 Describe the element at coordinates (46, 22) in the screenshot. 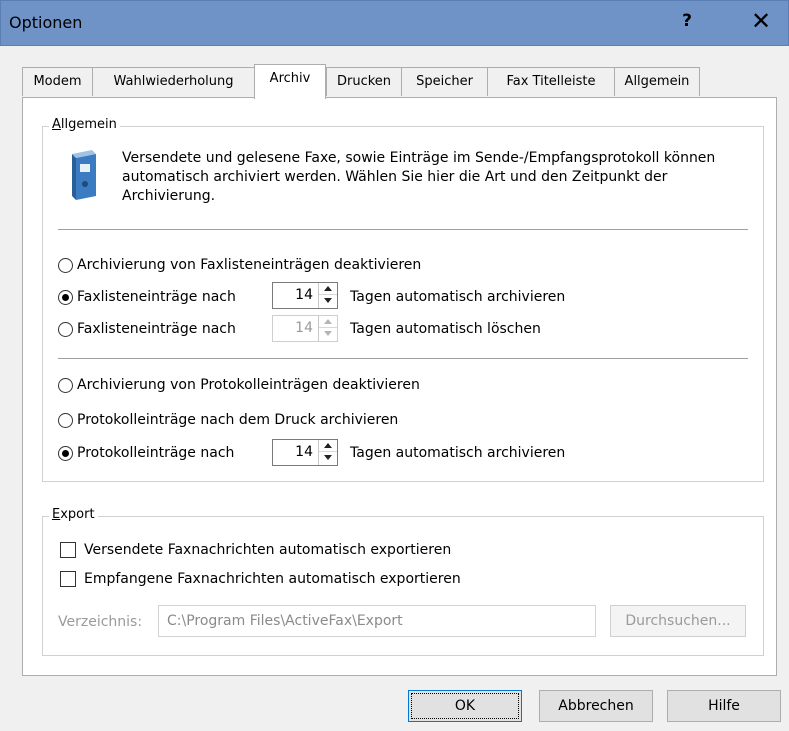

I see `window-title: Optionen` at that location.